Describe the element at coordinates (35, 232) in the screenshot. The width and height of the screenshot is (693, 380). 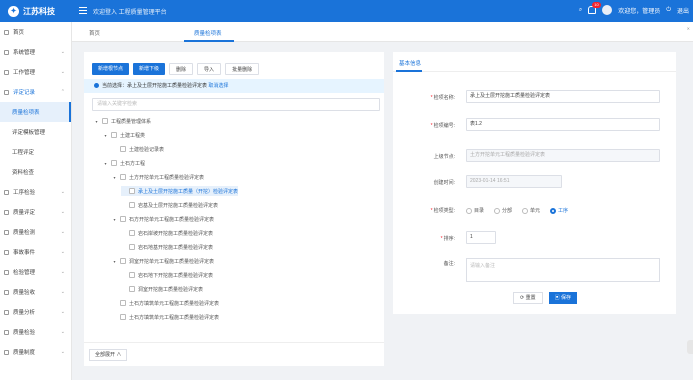
I see `sidebar-item: 质量检测 ⌄` at that location.